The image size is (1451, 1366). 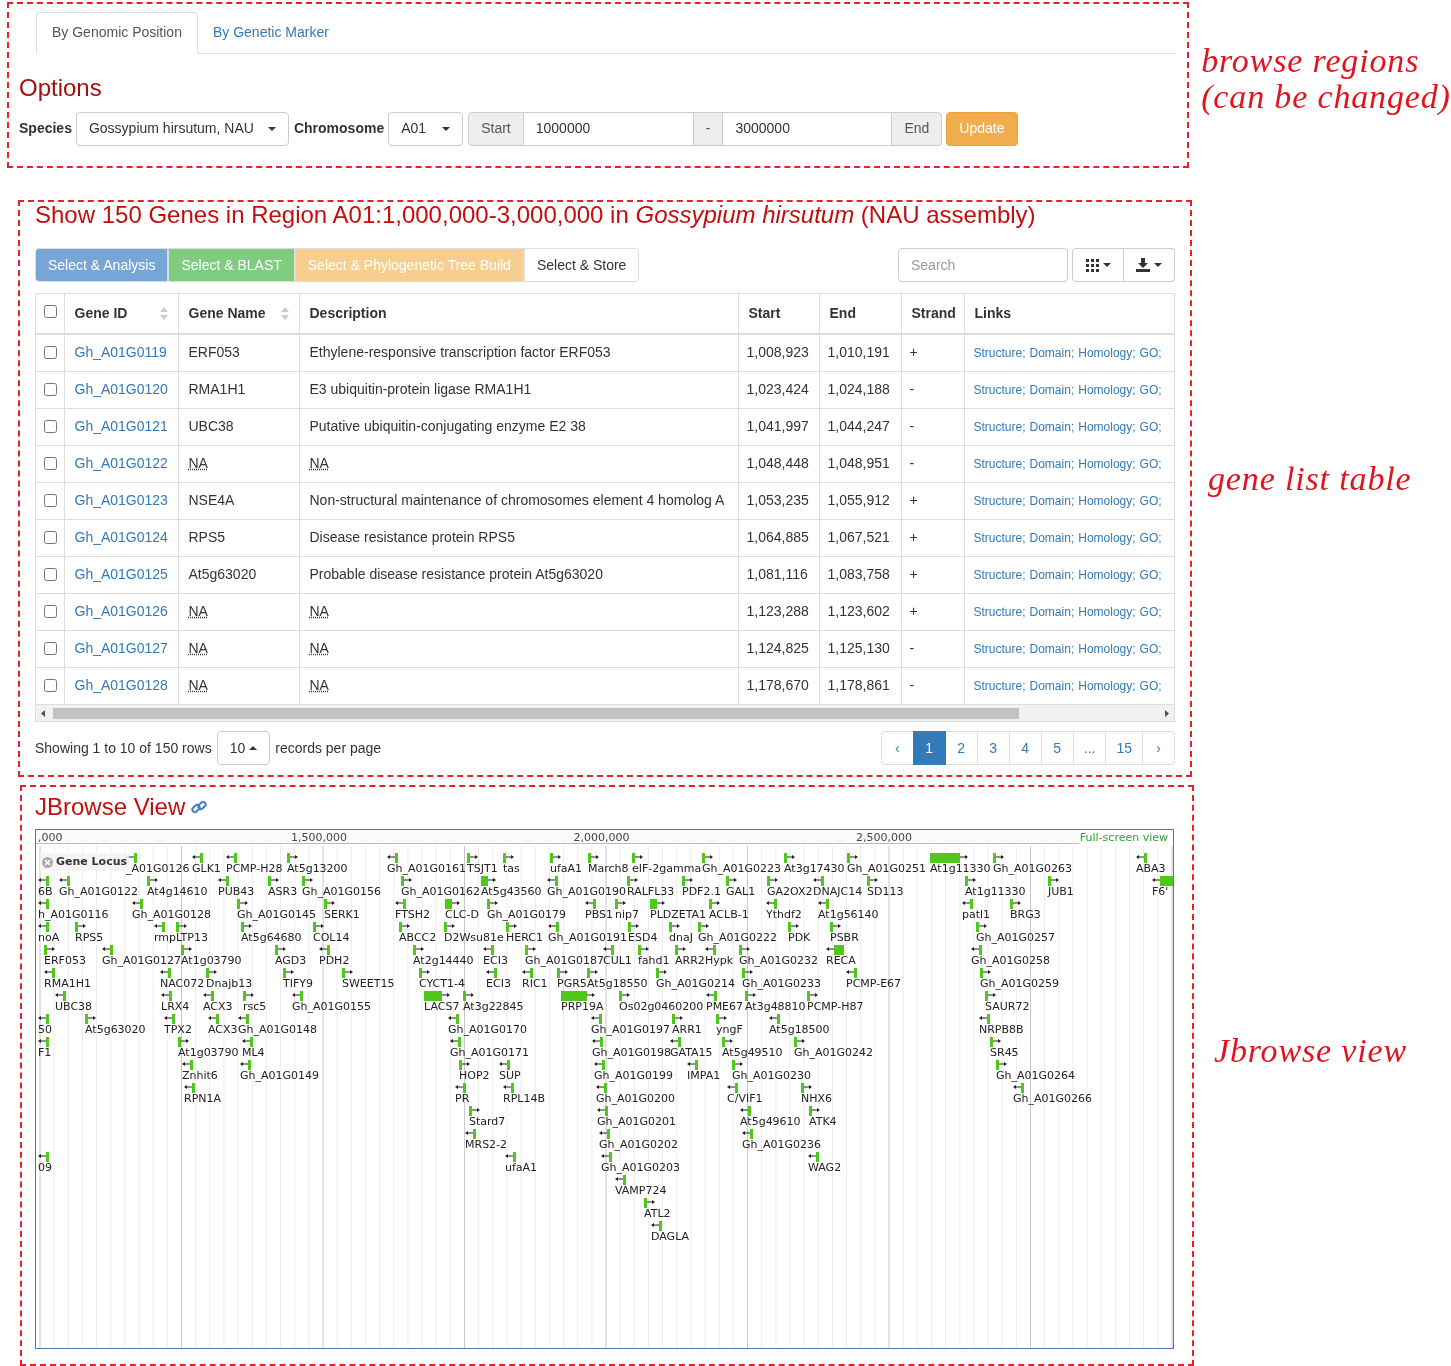 What do you see at coordinates (605, 712) in the screenshot?
I see `horizontal-scrollbar` at bounding box center [605, 712].